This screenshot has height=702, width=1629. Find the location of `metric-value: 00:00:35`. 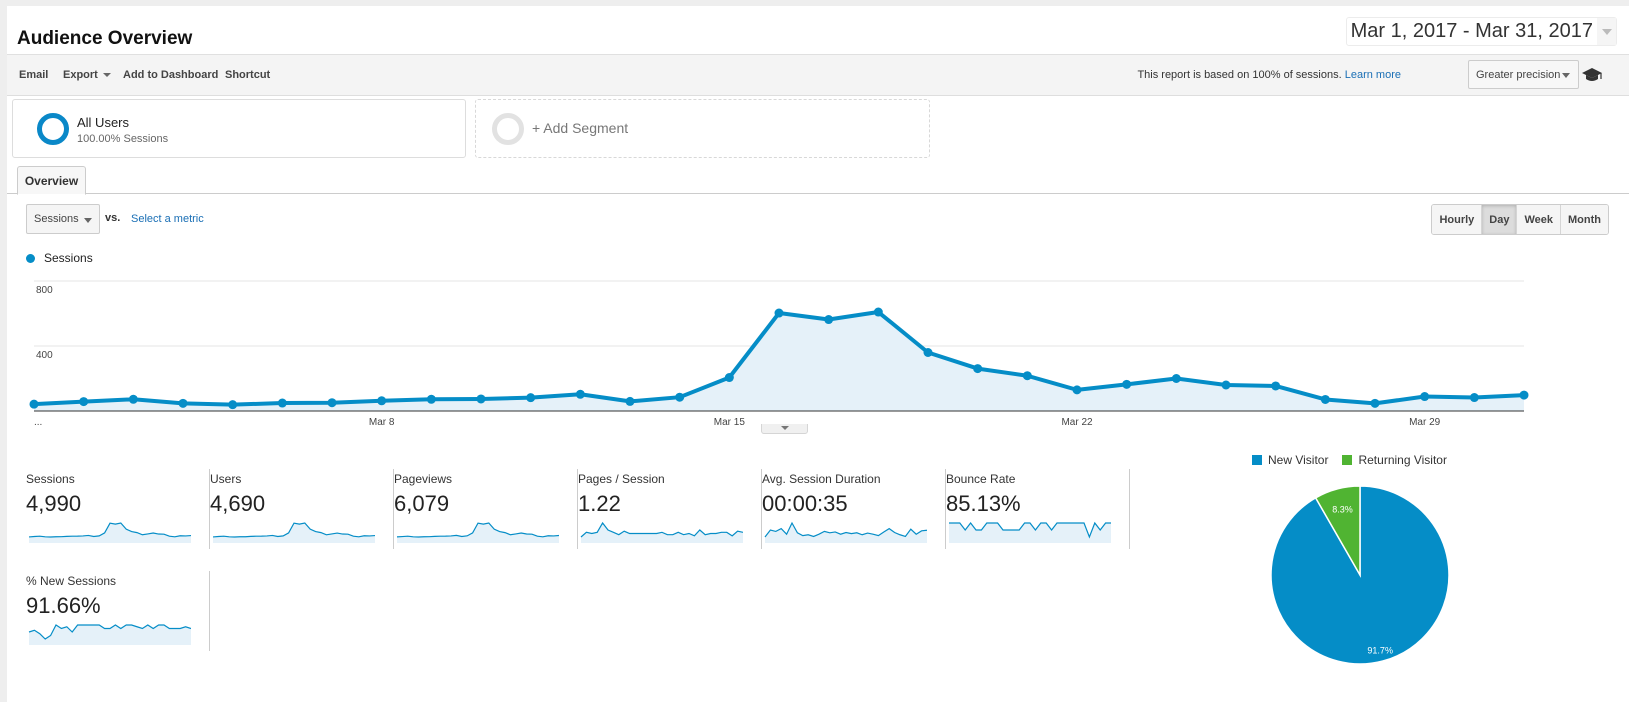

metric-value: 00:00:35 is located at coordinates (805, 503).